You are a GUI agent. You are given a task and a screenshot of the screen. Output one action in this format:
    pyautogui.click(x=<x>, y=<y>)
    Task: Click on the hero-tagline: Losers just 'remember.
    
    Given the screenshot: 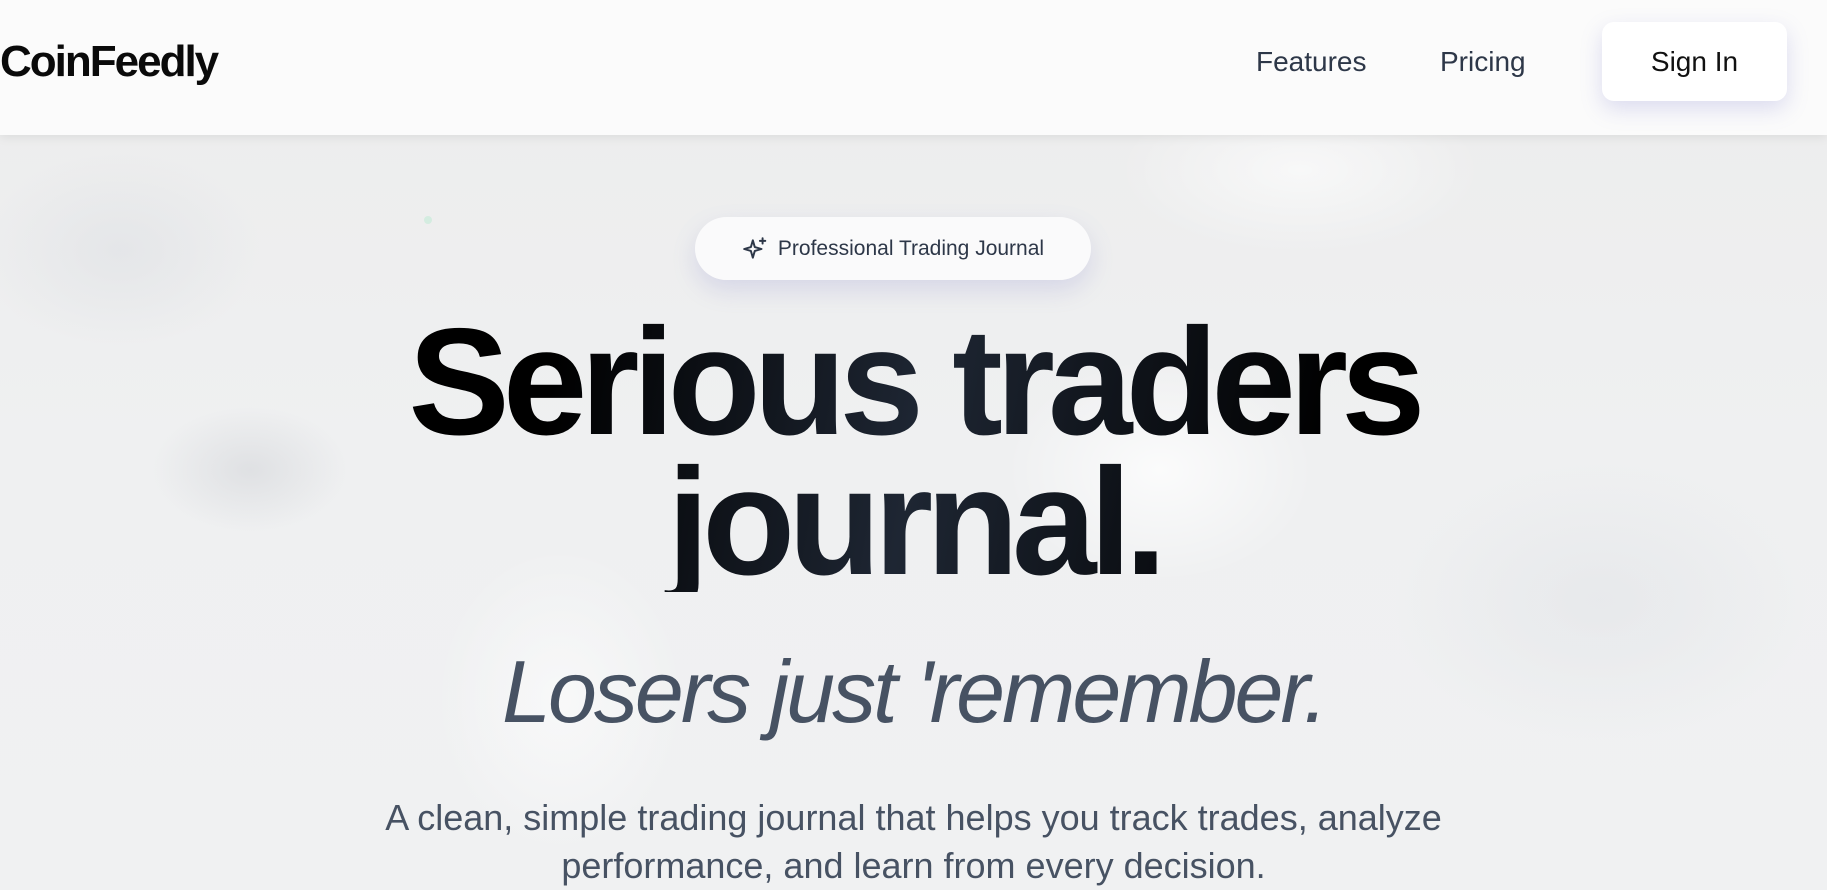 What is the action you would take?
    pyautogui.click(x=915, y=691)
    